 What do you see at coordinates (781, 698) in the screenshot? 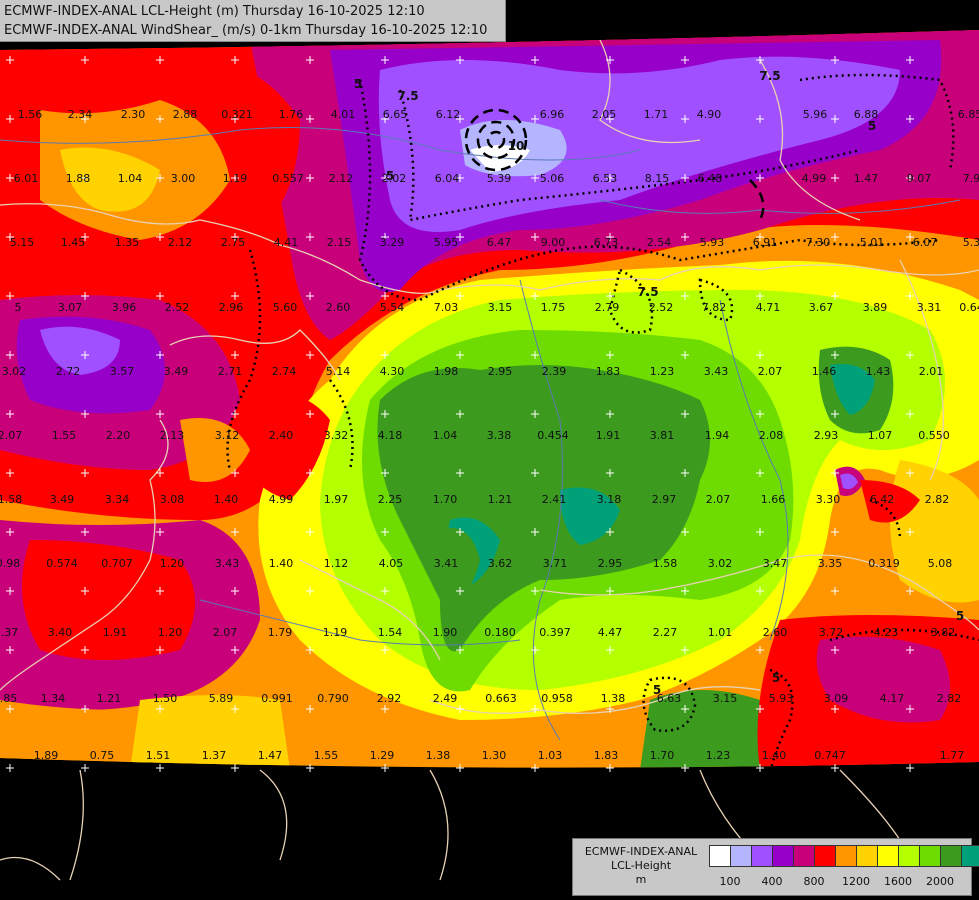
I see `shear-value-label: 5.93` at bounding box center [781, 698].